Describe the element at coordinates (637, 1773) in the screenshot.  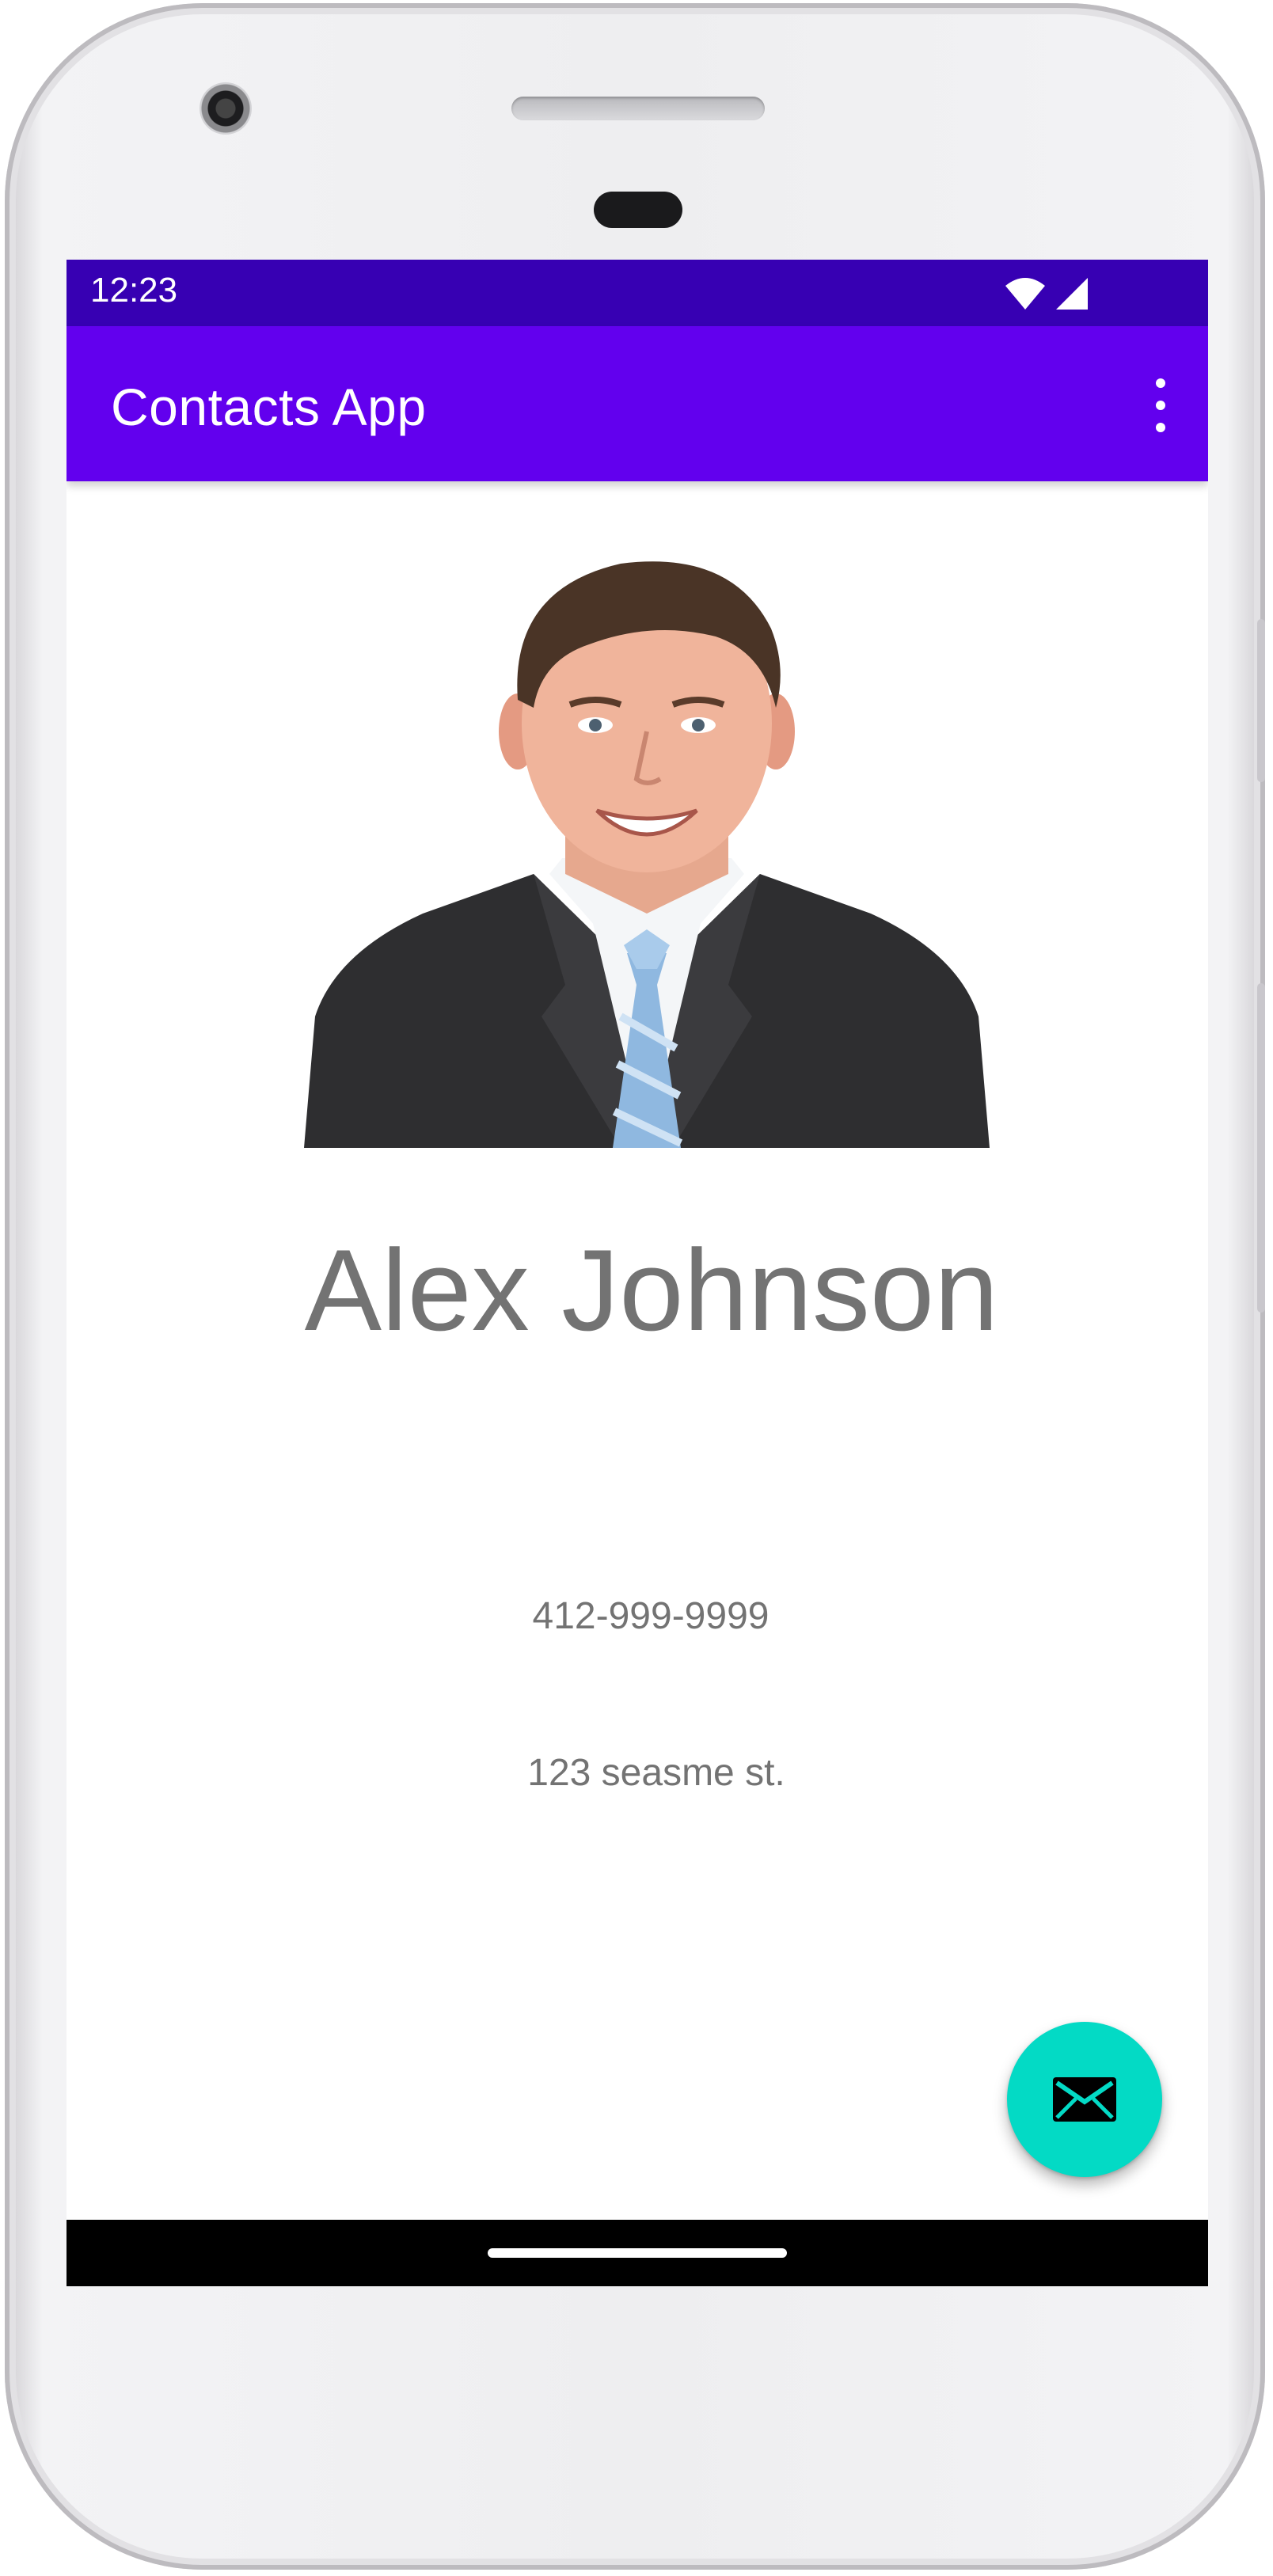
I see `contact-address: 123 seasme st.` at that location.